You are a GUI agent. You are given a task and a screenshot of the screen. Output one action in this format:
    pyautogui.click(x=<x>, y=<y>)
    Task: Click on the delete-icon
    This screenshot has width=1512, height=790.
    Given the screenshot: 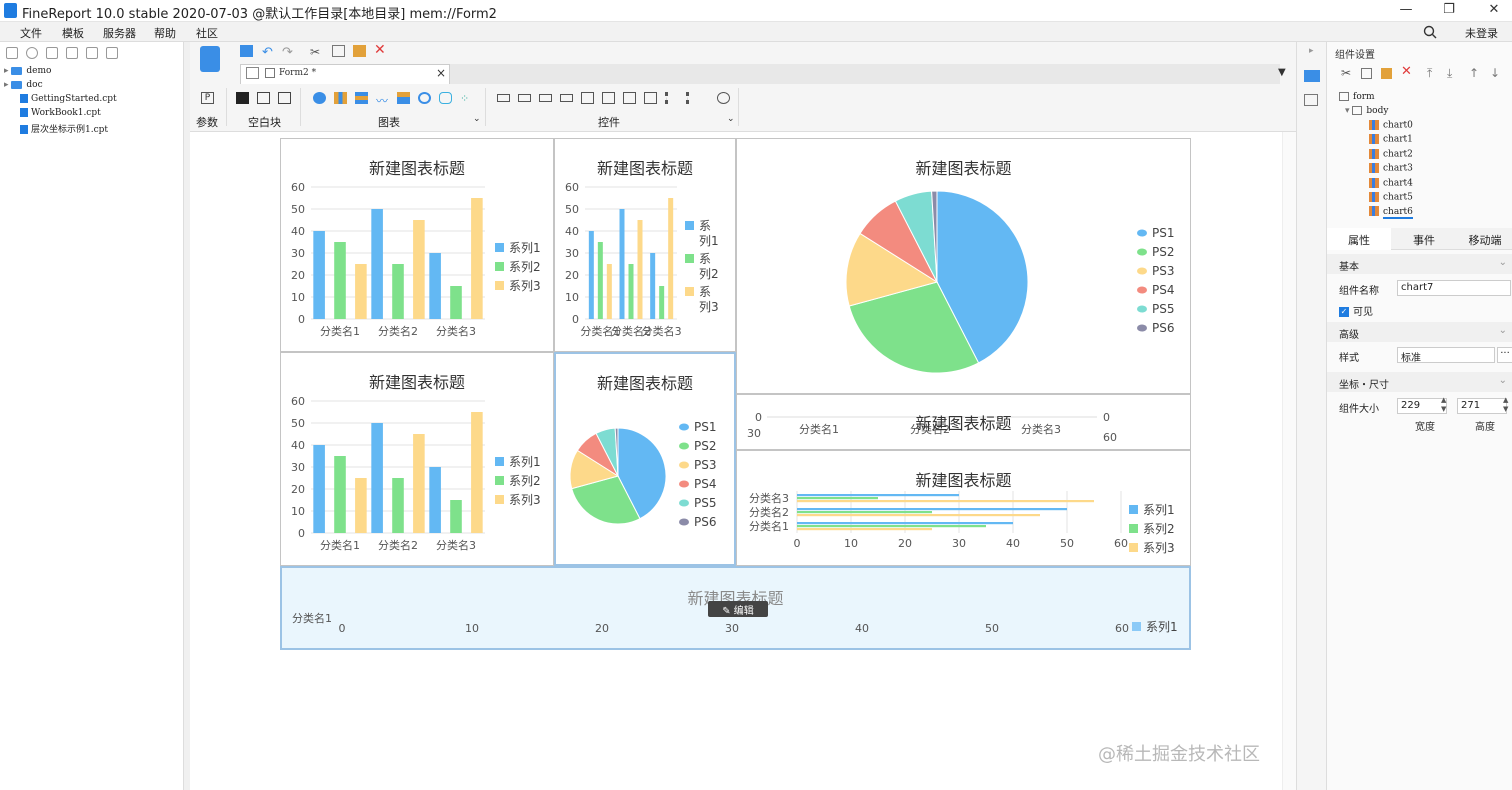 What is the action you would take?
    pyautogui.click(x=92, y=53)
    